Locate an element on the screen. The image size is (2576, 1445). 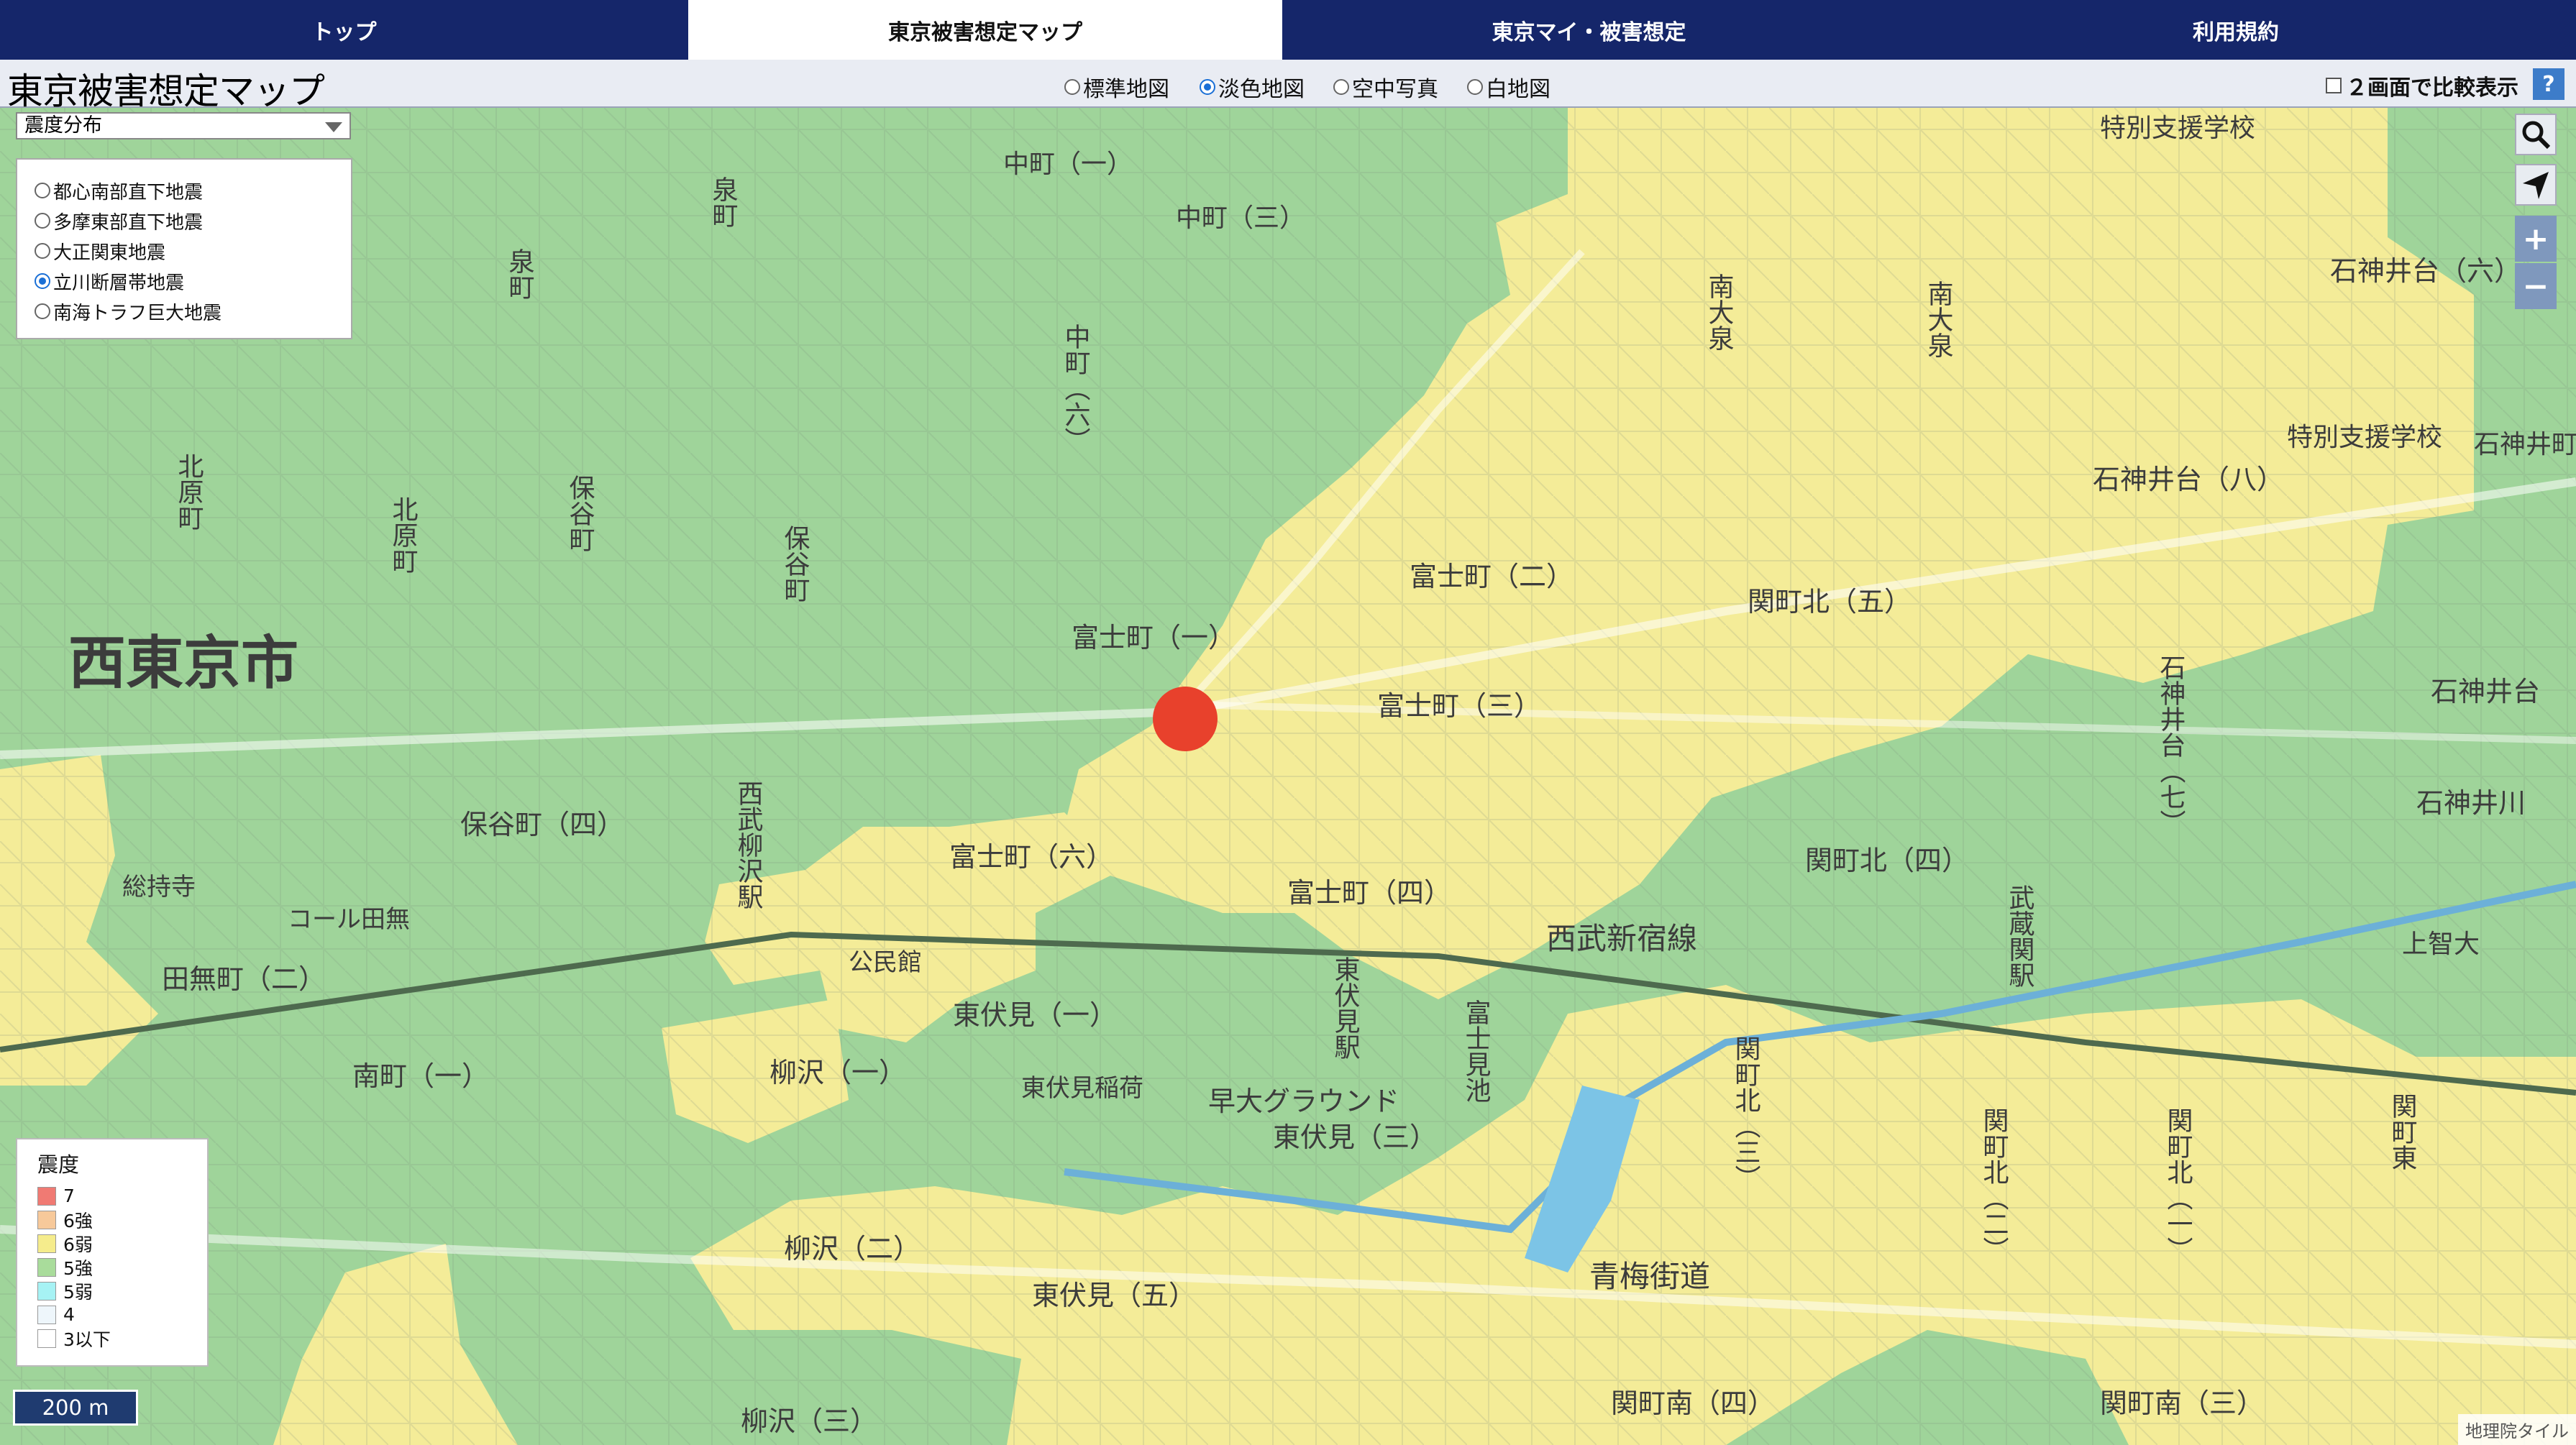
tab-terms: 利用規約 is located at coordinates (2236, 30).